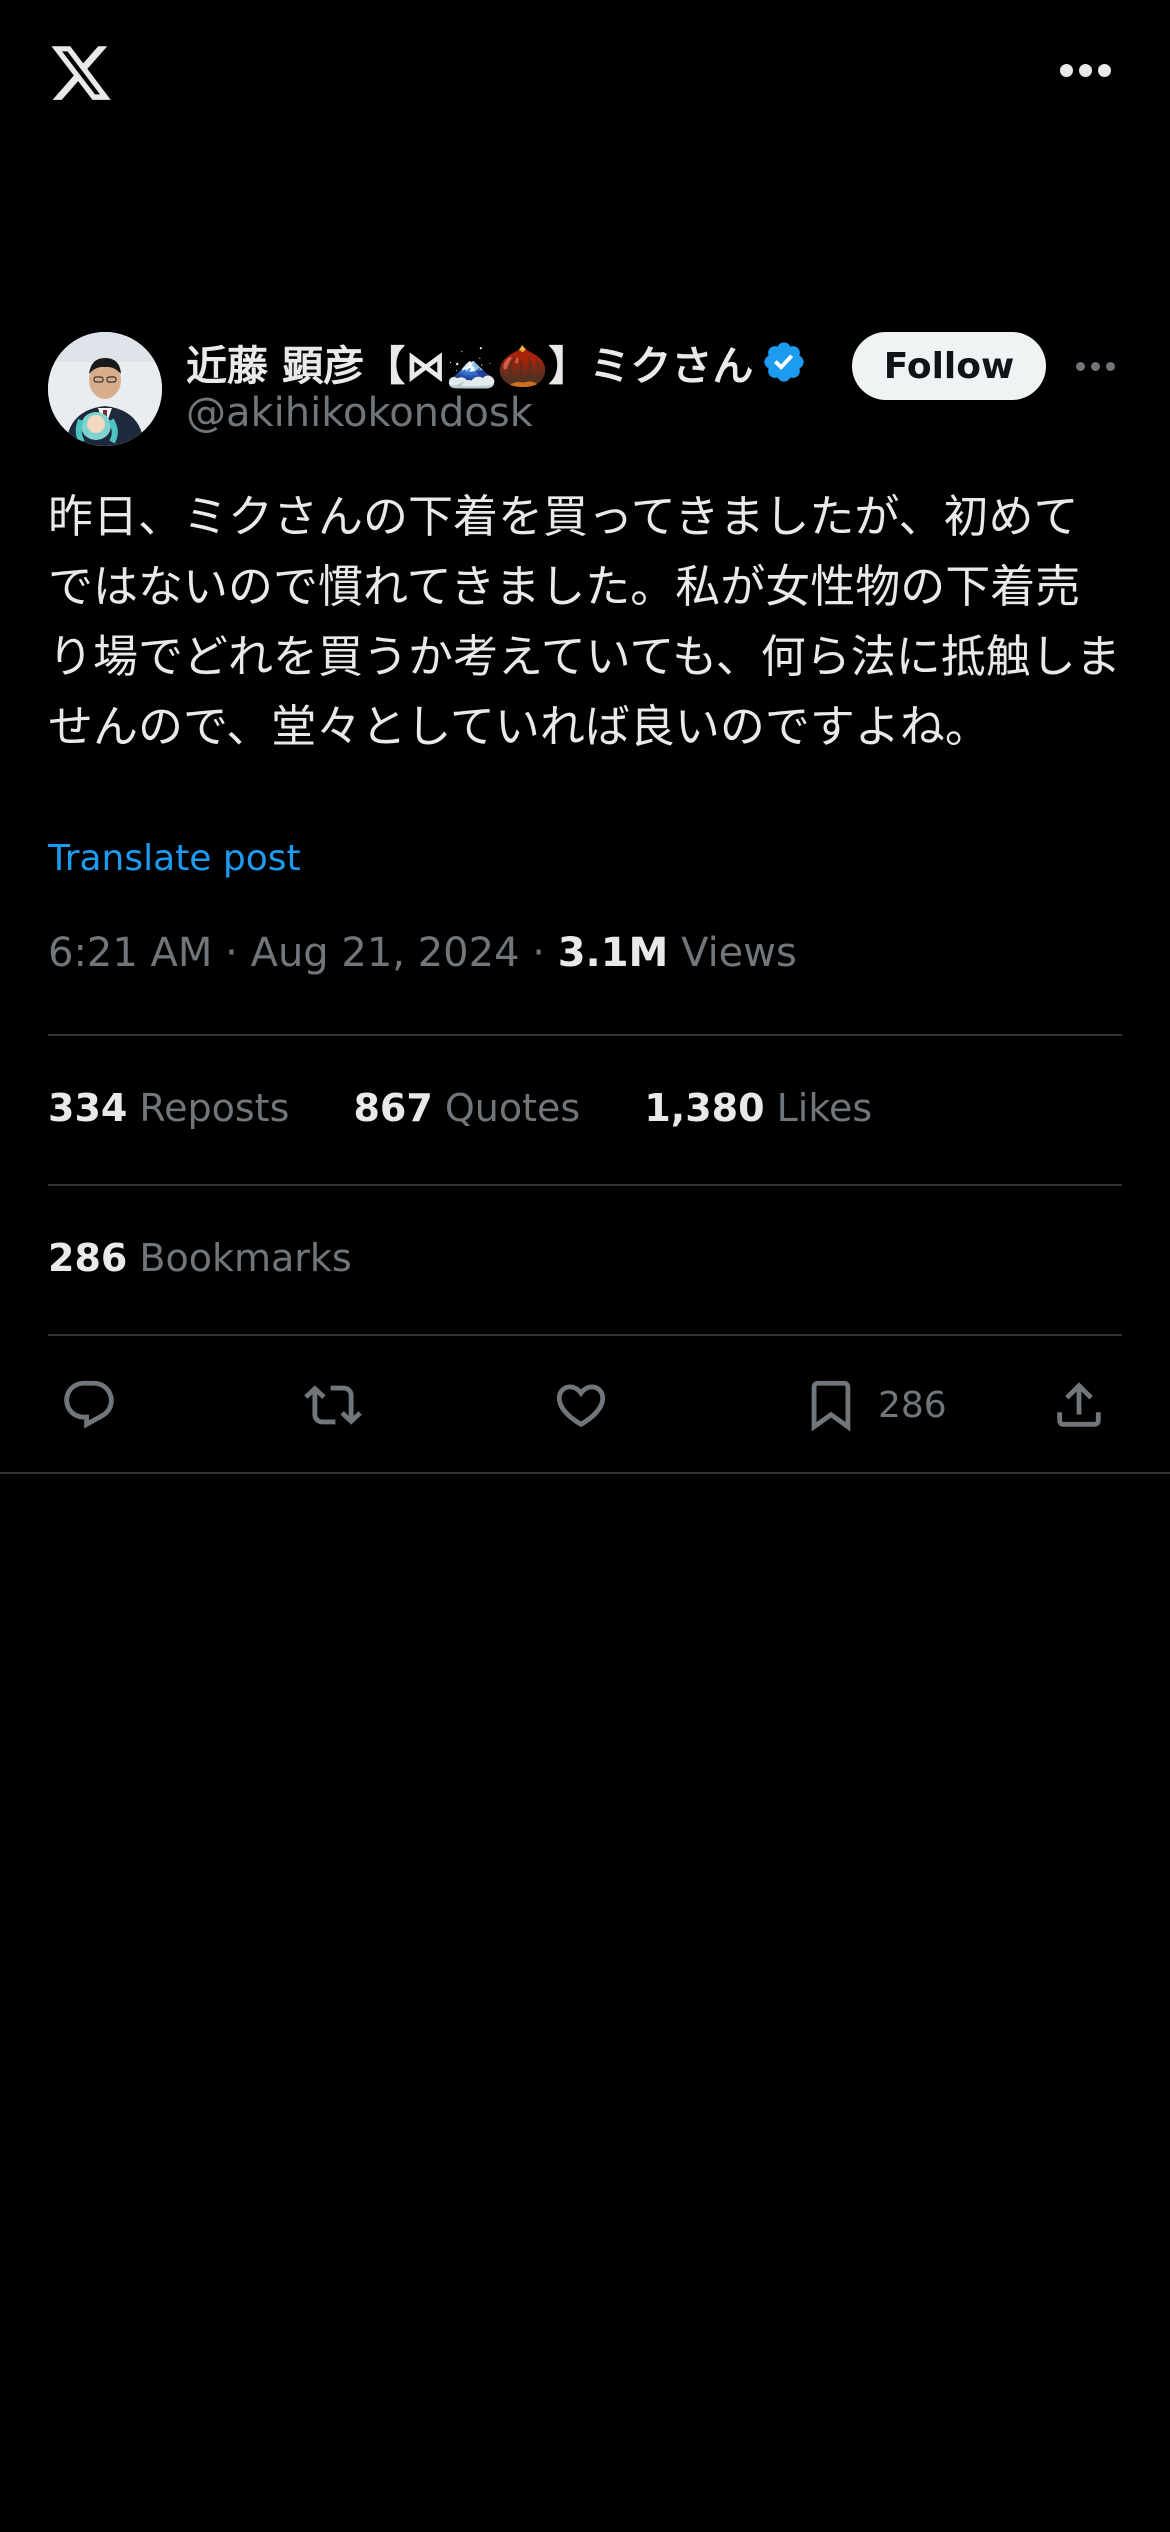 The width and height of the screenshot is (1170, 2532). What do you see at coordinates (784, 362) in the screenshot?
I see `verified-icon` at bounding box center [784, 362].